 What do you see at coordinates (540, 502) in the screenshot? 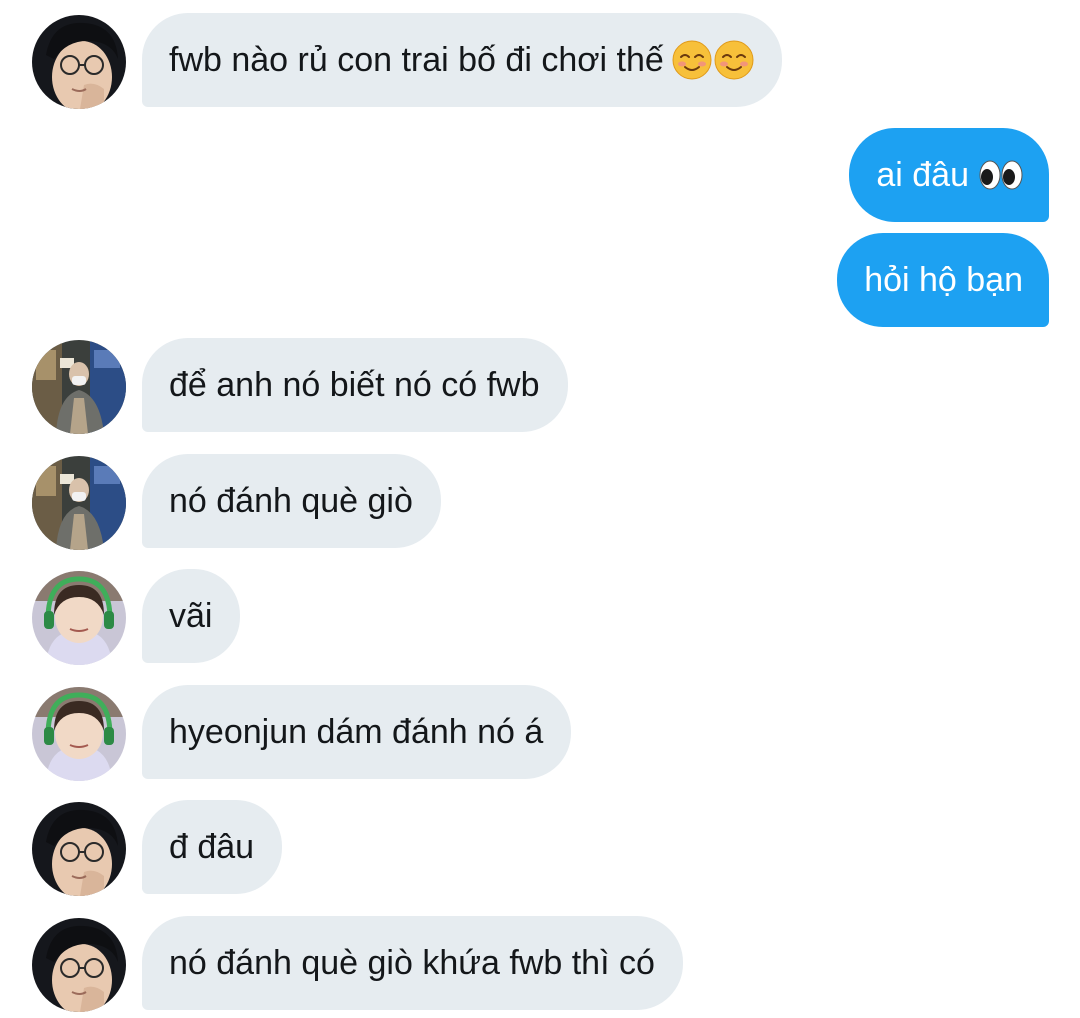
I see `message-row-incoming: nó đánh què giò` at bounding box center [540, 502].